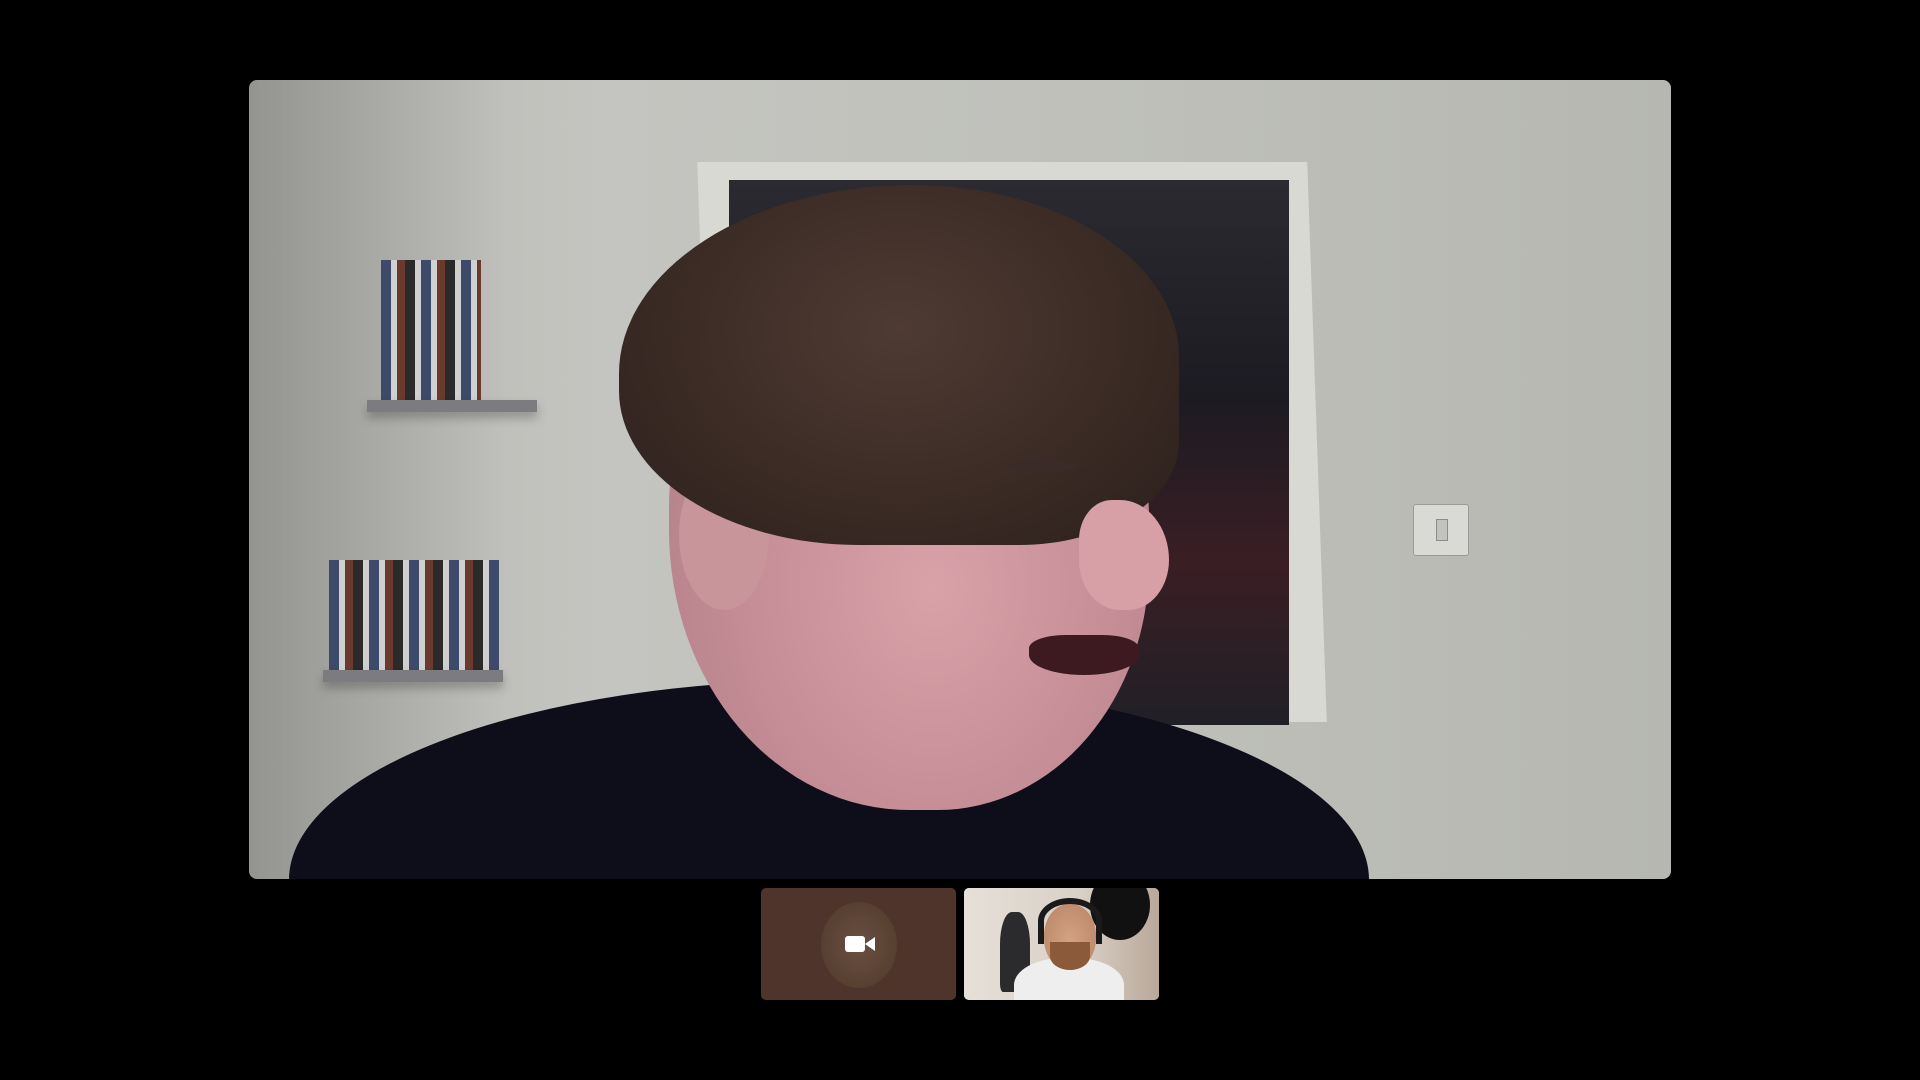  What do you see at coordinates (1070, 921) in the screenshot?
I see `headphones-icon` at bounding box center [1070, 921].